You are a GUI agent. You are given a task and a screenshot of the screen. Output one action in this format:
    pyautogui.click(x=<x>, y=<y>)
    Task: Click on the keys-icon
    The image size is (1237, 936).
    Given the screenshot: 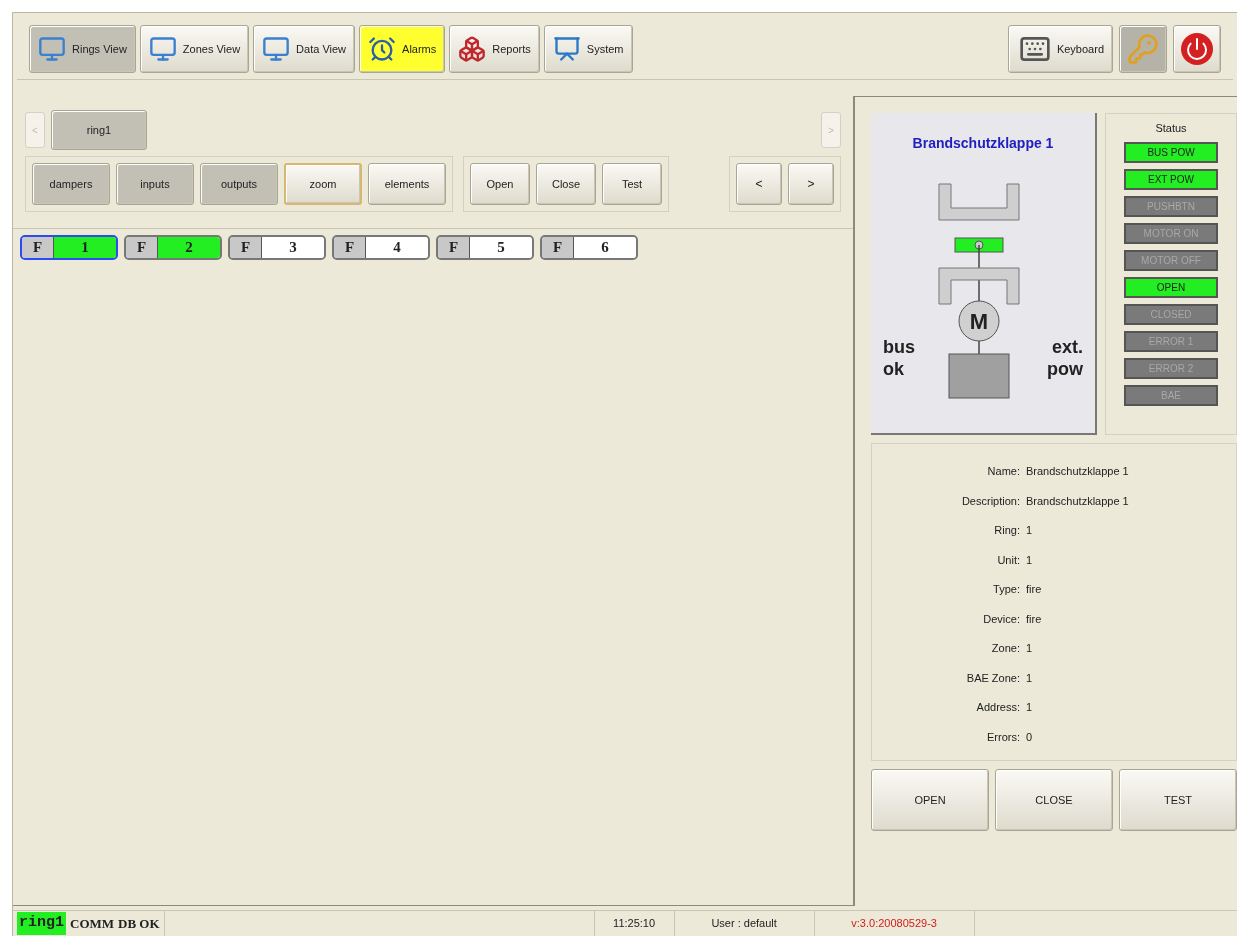 What is the action you would take?
    pyautogui.click(x=1143, y=49)
    